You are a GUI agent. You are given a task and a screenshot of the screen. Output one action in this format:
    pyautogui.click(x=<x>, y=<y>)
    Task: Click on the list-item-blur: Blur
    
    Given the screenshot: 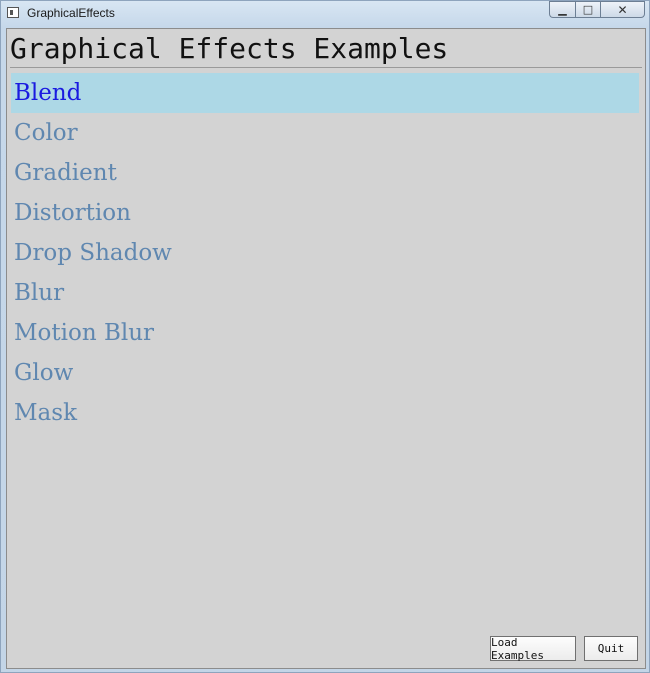 What is the action you would take?
    pyautogui.click(x=325, y=293)
    